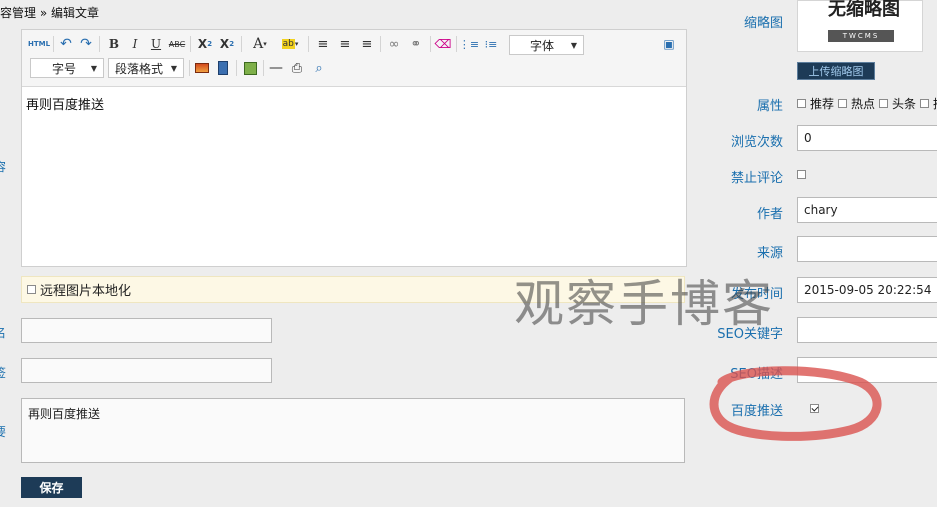 The image size is (937, 507). I want to click on breadcrumb-current: 编辑文章, so click(75, 13).